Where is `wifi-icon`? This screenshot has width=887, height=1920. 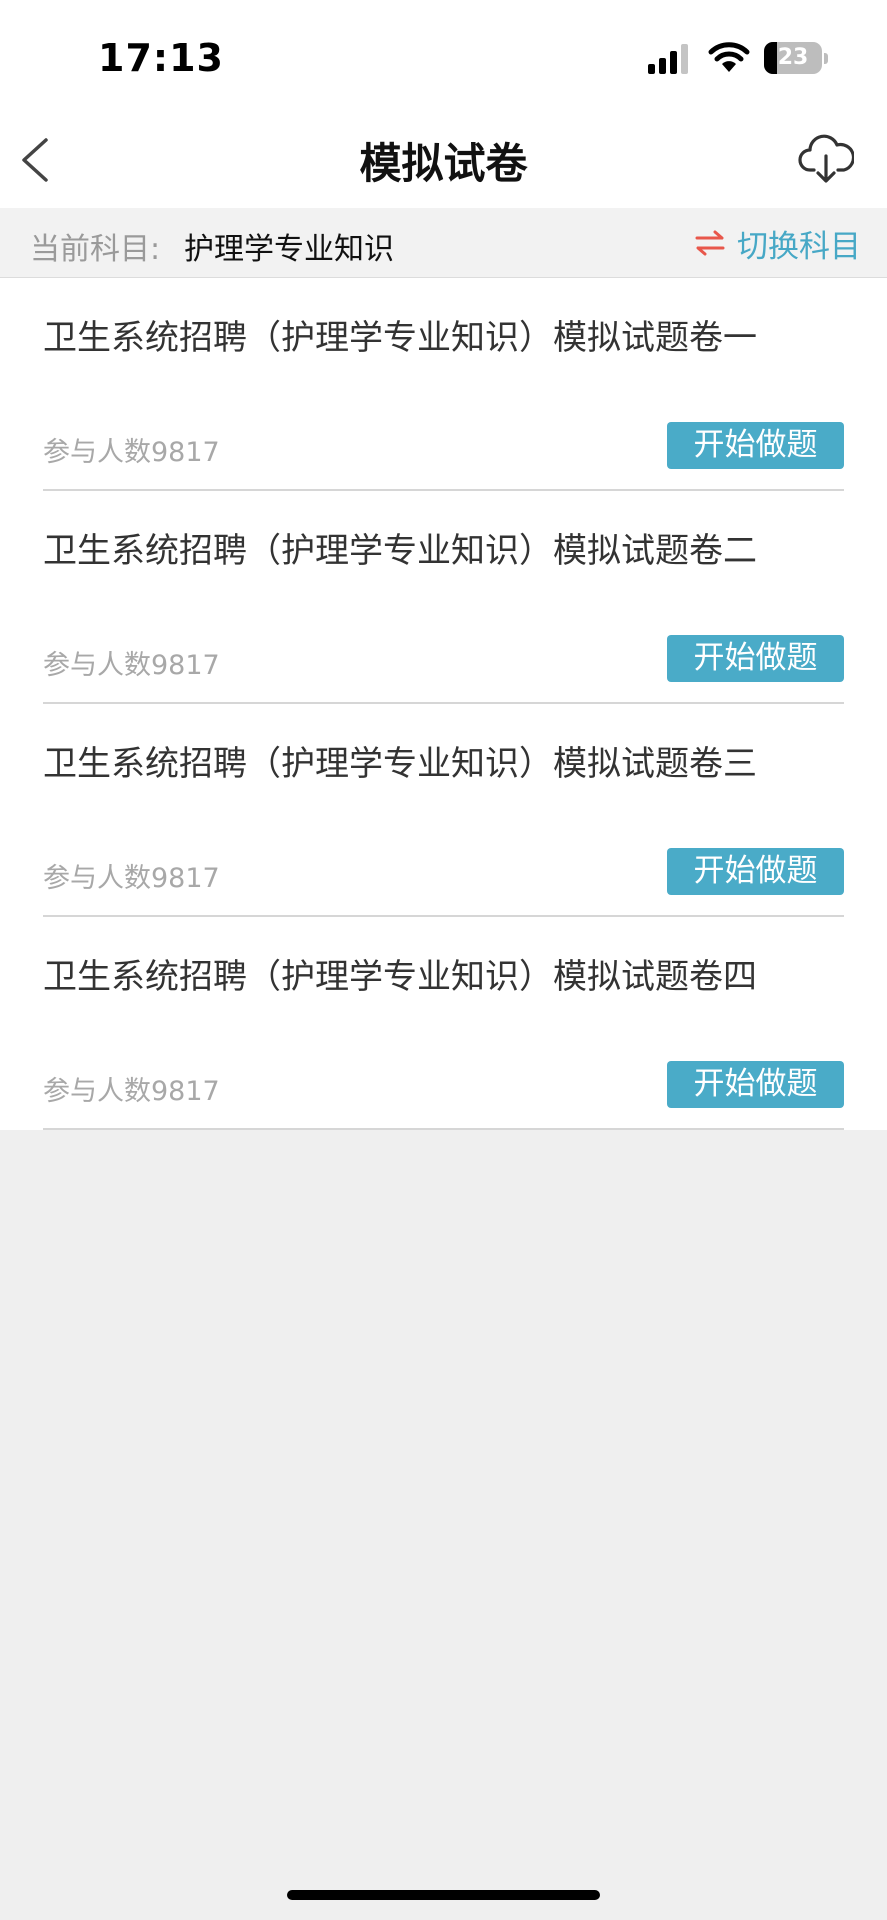
wifi-icon is located at coordinates (729, 57).